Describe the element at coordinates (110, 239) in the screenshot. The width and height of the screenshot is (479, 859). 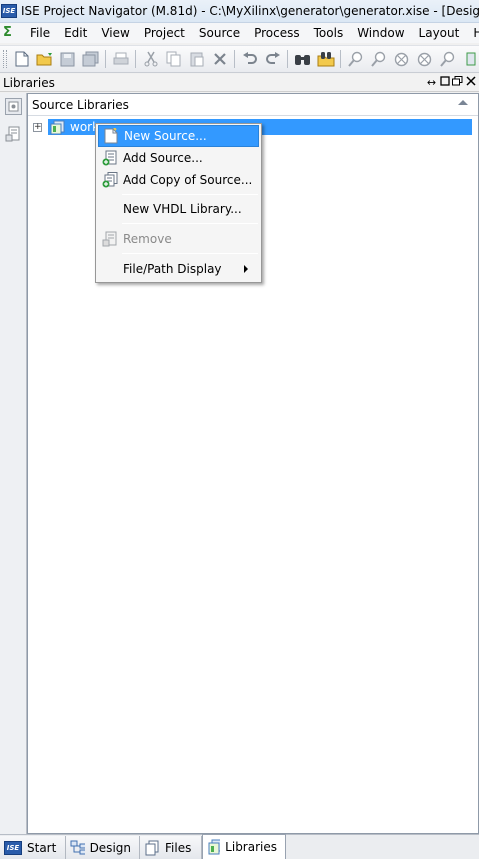
I see `remove-icon` at that location.